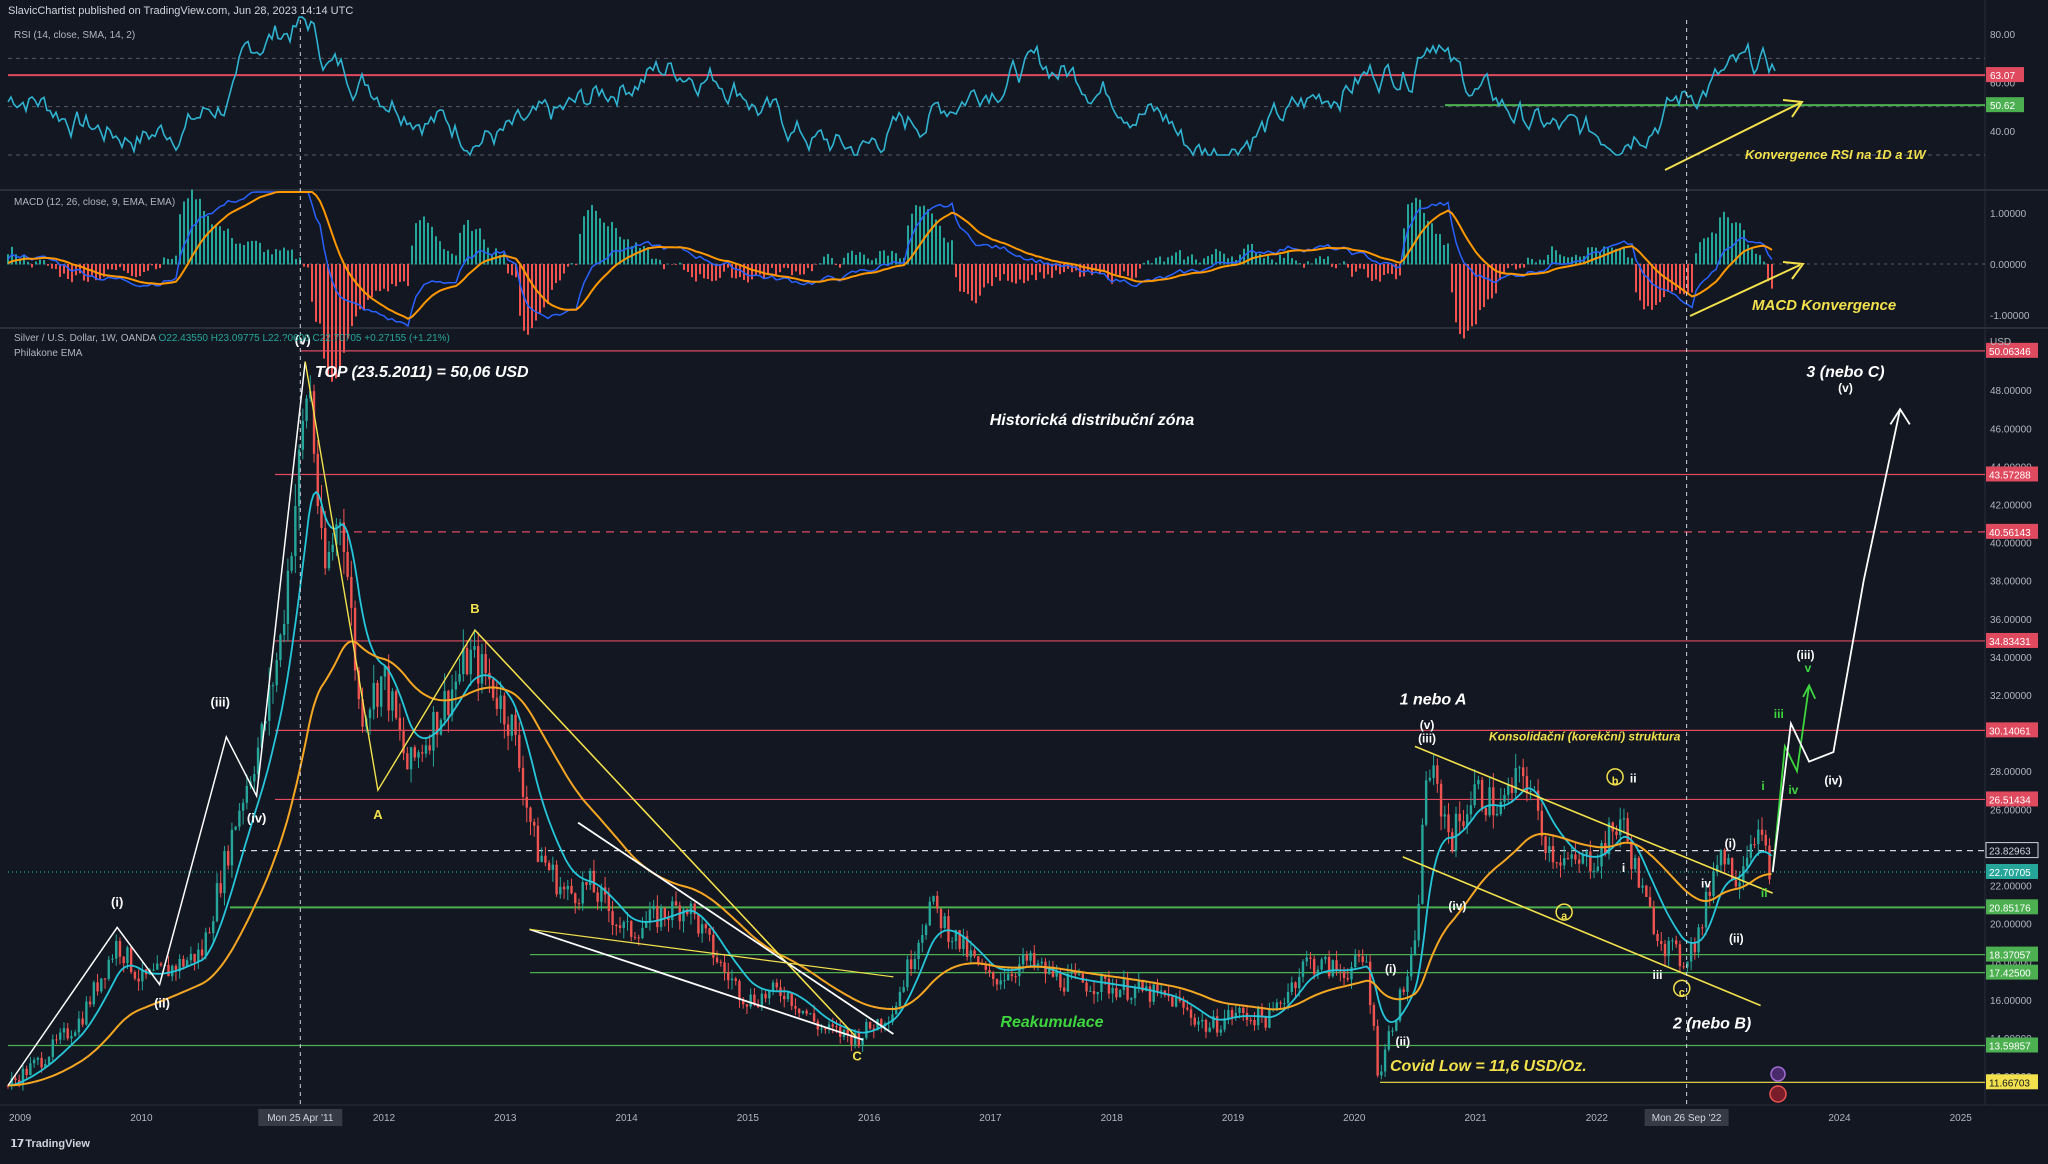 The width and height of the screenshot is (2048, 1164). Describe the element at coordinates (2010, 800) in the screenshot. I see `price-level-badge-text: 26.51434` at that location.